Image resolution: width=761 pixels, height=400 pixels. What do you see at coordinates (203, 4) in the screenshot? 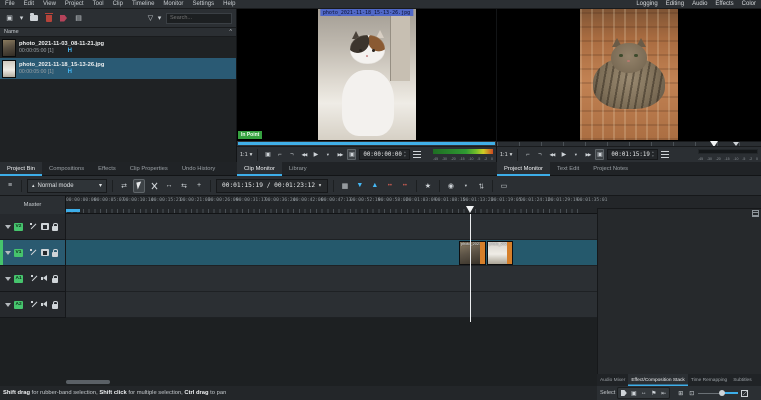
I see `menu-settings: Settings` at bounding box center [203, 4].